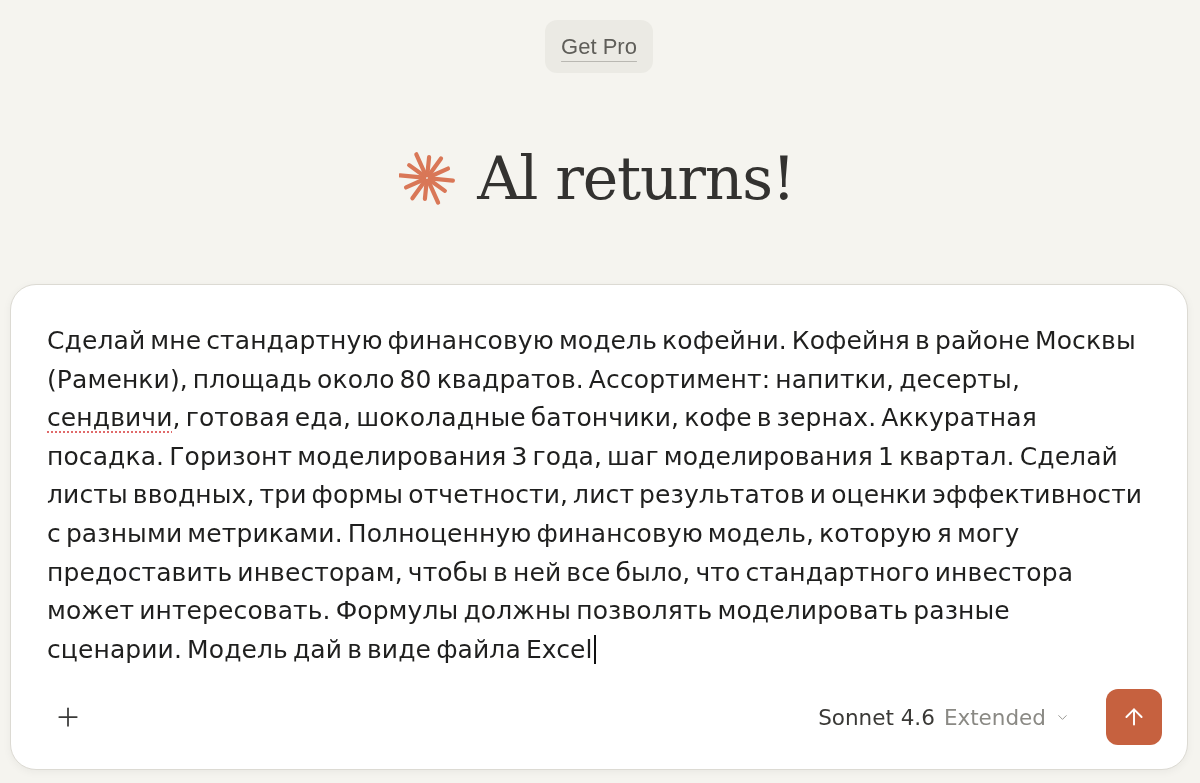  I want to click on model-selector: Sonnet 4.6 Extended, so click(944, 717).